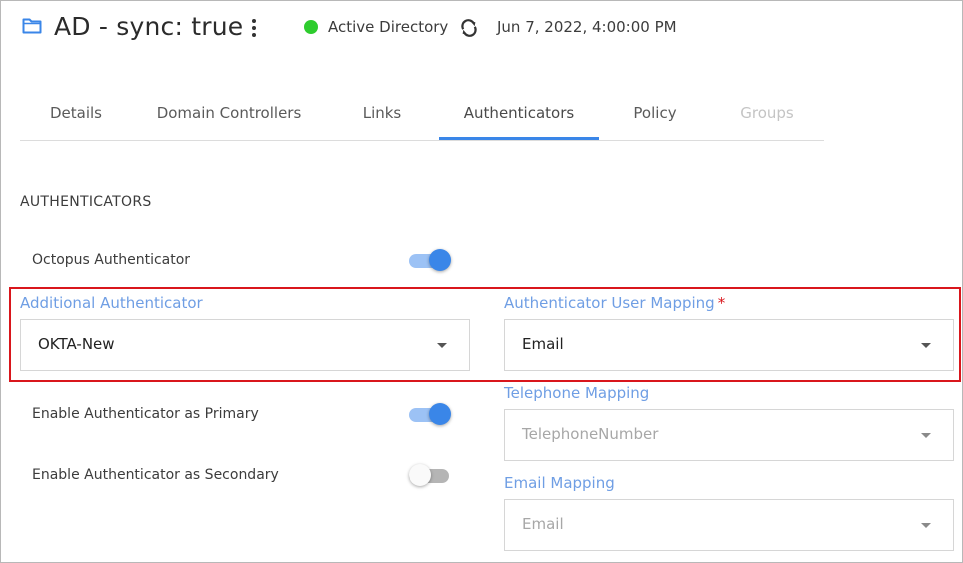 The image size is (963, 563). I want to click on additional-authenticator-label: Additional Authenticator, so click(111, 303).